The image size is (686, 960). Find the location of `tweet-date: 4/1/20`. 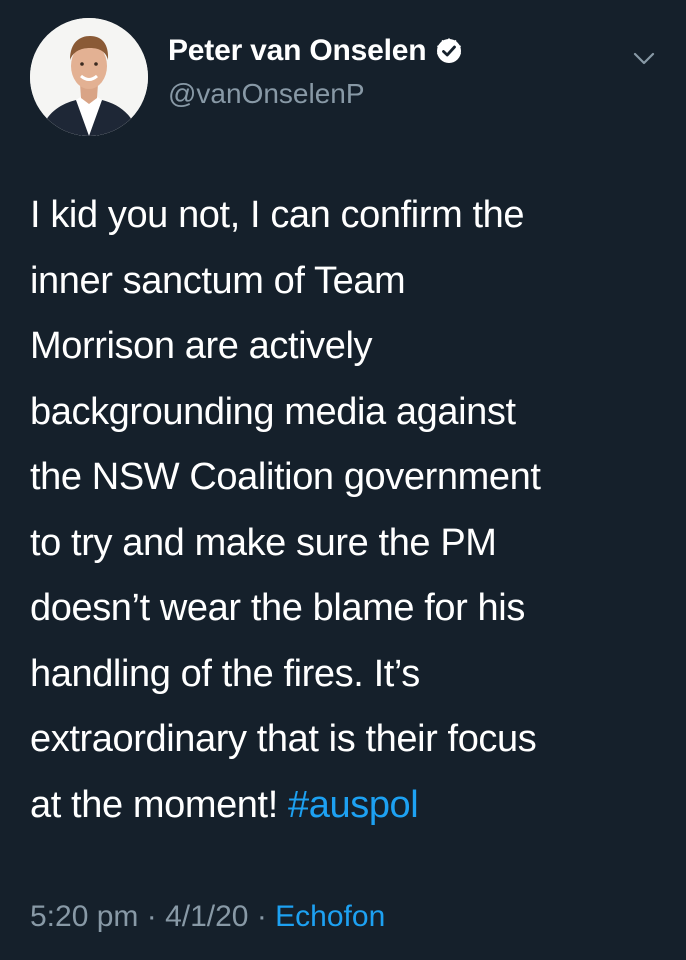

tweet-date: 4/1/20 is located at coordinates (206, 916).